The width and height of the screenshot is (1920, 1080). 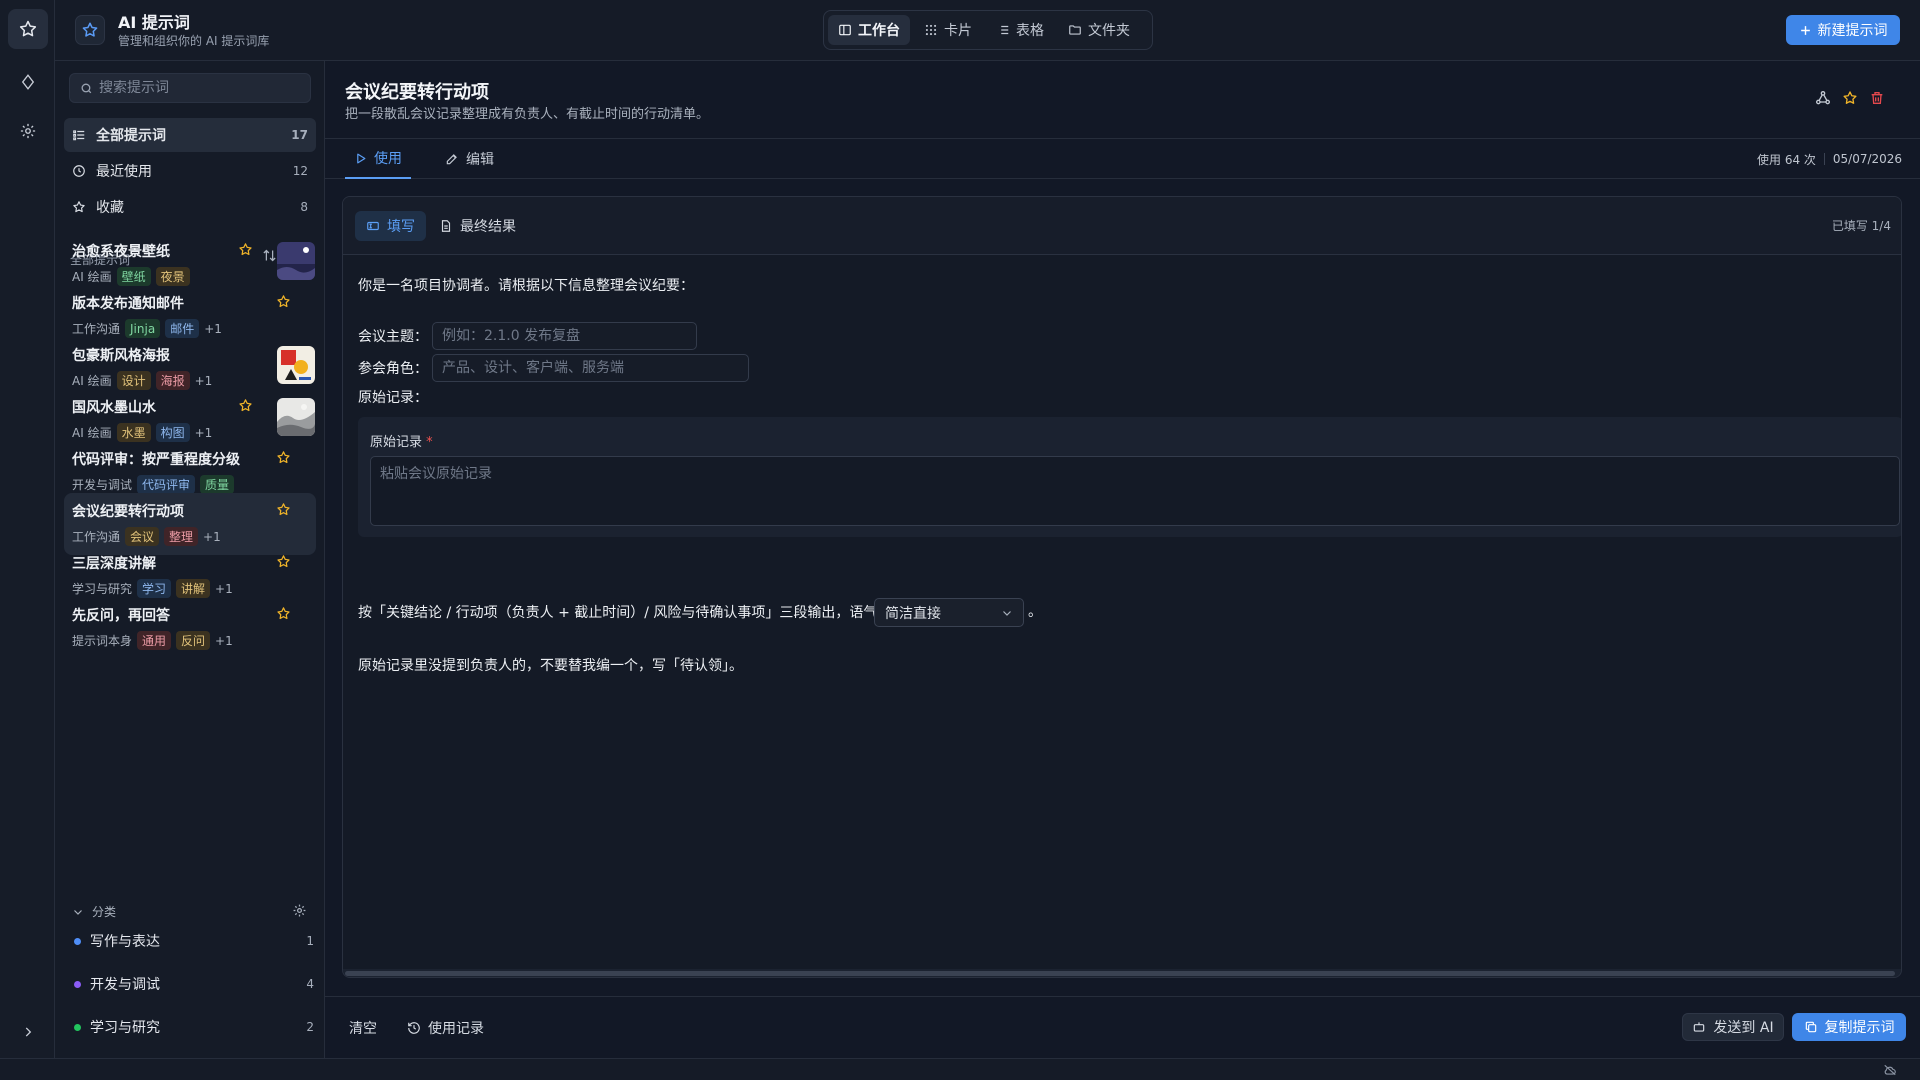 I want to click on prompt-card-meta: 工作沟通 Jinja 邮件 +1, so click(x=147, y=328).